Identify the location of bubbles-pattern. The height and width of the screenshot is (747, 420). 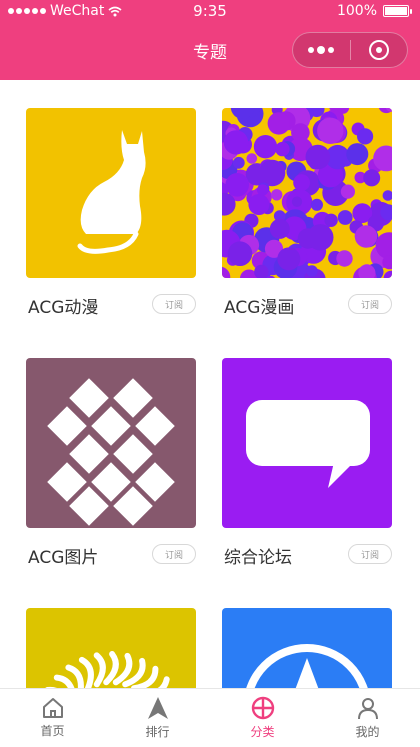
(307, 193).